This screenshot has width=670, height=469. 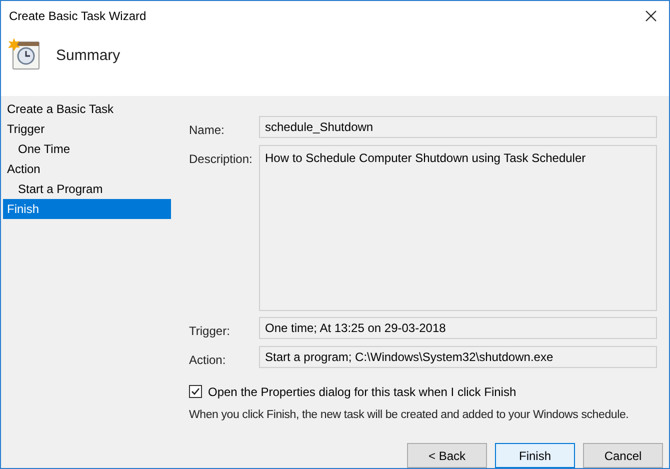 I want to click on window-title: Create Basic Task Wizard, so click(x=77, y=16).